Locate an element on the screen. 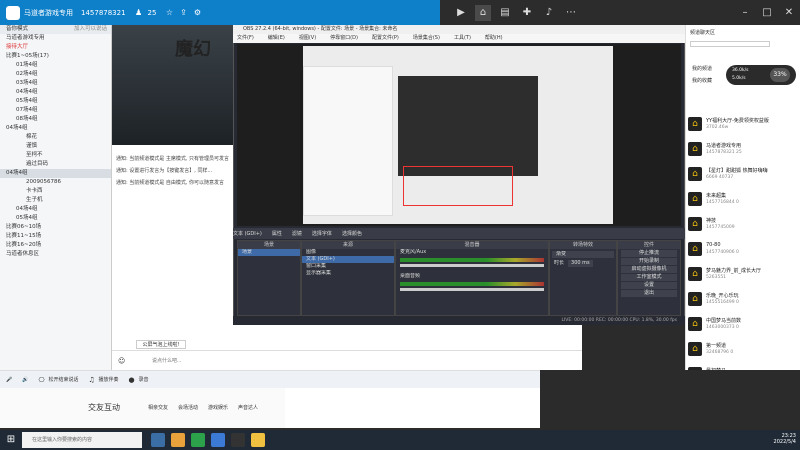 This screenshot has height=450, width=800. transition-type: 渐变 is located at coordinates (583, 254).